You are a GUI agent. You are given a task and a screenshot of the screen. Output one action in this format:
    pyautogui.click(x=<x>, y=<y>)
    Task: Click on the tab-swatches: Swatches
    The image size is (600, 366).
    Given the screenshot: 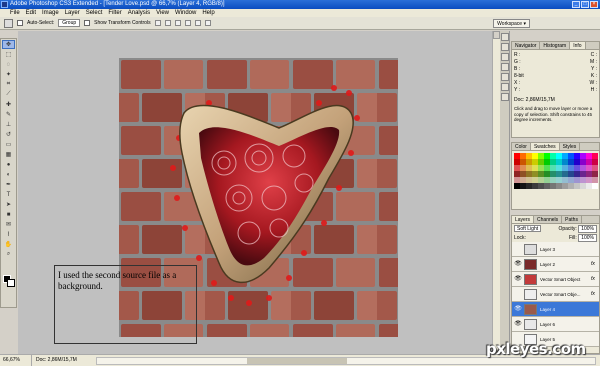 What is the action you would take?
    pyautogui.click(x=545, y=146)
    